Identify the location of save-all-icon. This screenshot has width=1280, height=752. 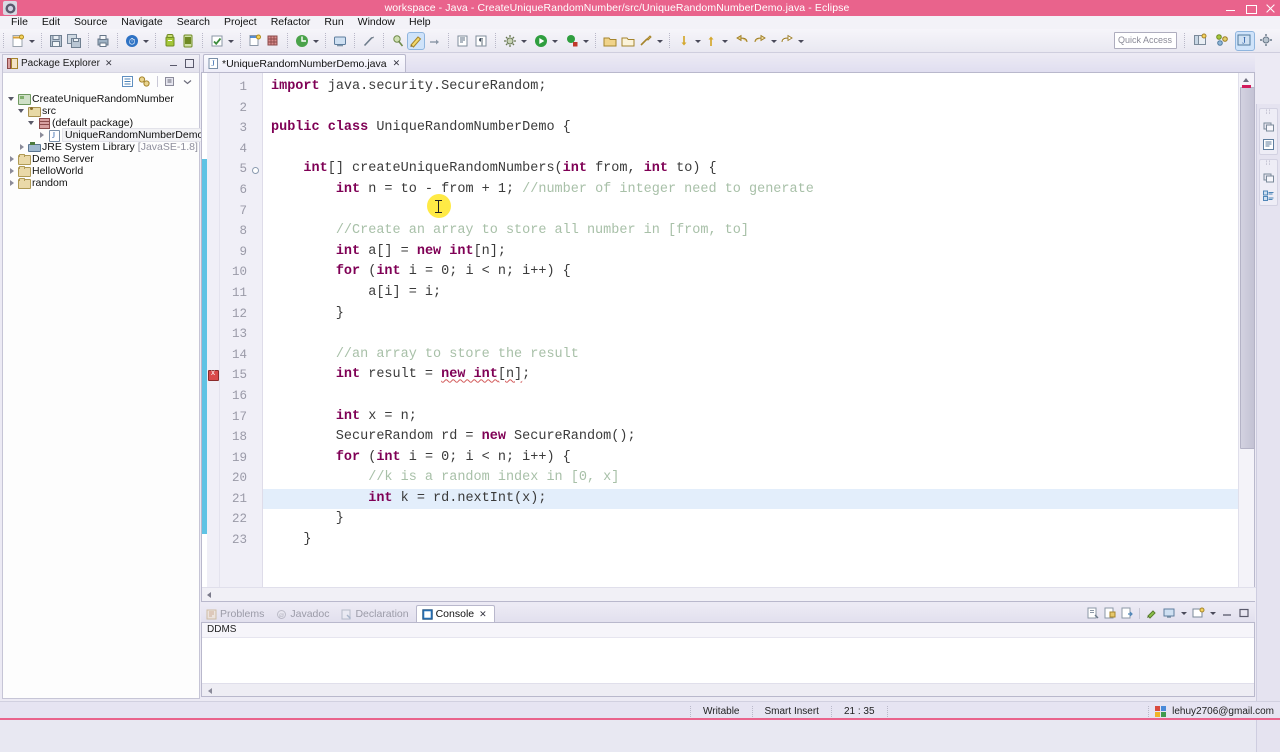
(74, 41).